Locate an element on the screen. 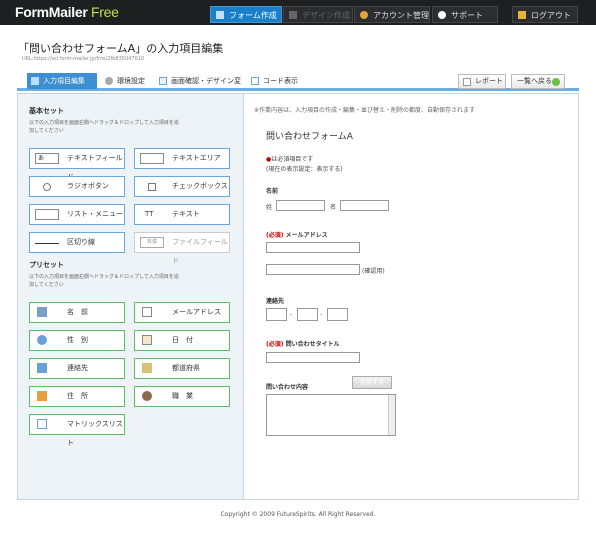 The width and height of the screenshot is (596, 551). person-icon is located at coordinates (147, 396).